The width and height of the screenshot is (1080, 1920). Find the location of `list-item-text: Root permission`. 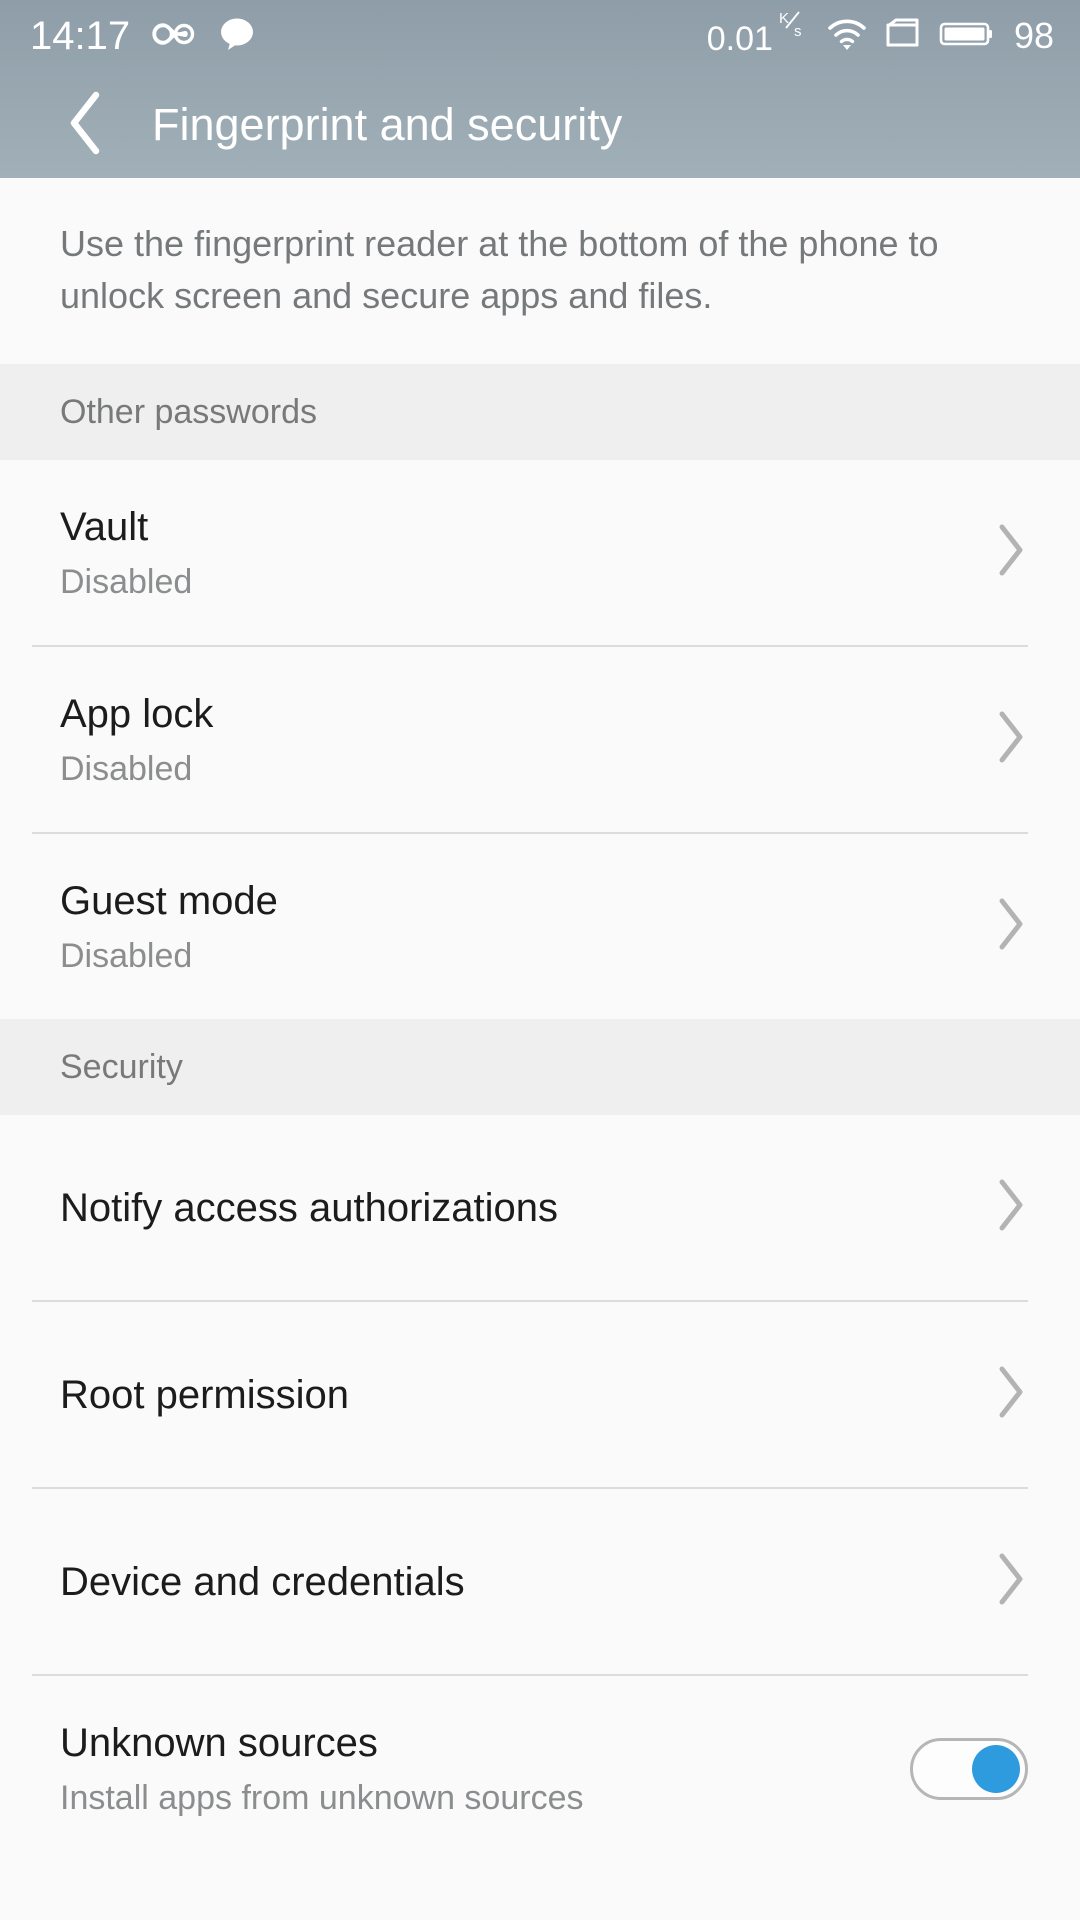

list-item-text: Root permission is located at coordinates (517, 1395).